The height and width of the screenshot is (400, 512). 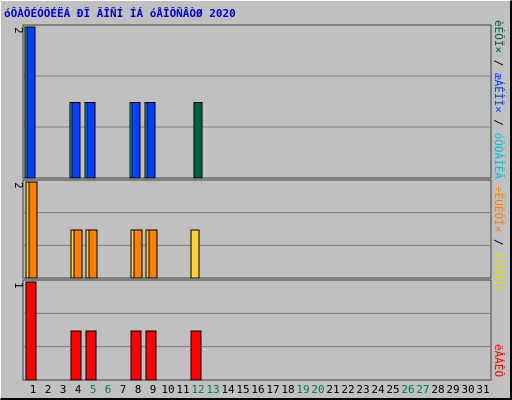 I want to click on legend-entry: æÁÊÌÏ×, so click(x=498, y=93).